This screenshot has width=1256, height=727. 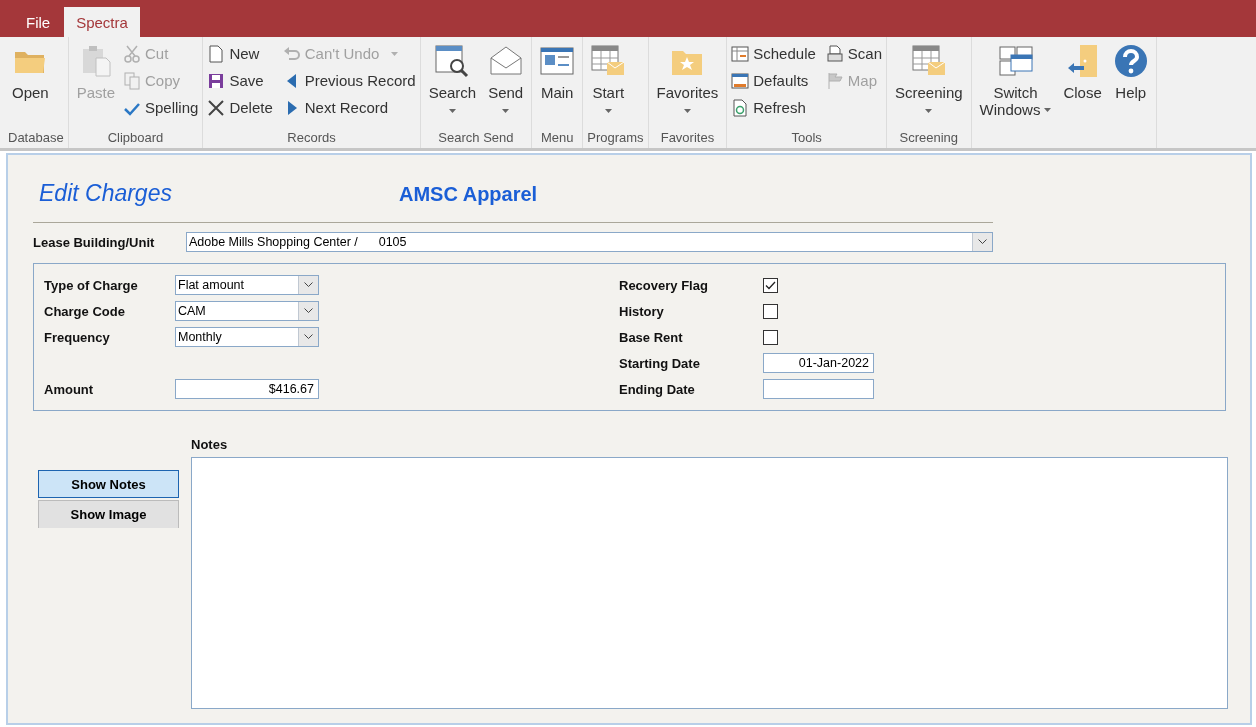 What do you see at coordinates (608, 84) in the screenshot?
I see `ribbon-button: Start` at bounding box center [608, 84].